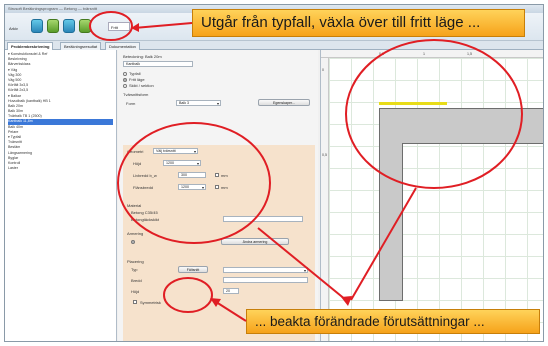  I want to click on shape-label: Form, so click(131, 103).